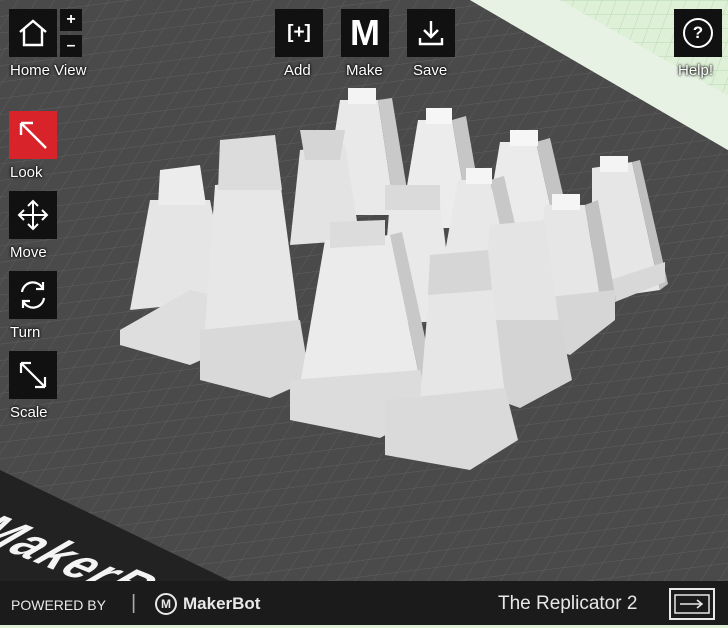  I want to click on save-button, so click(431, 33).